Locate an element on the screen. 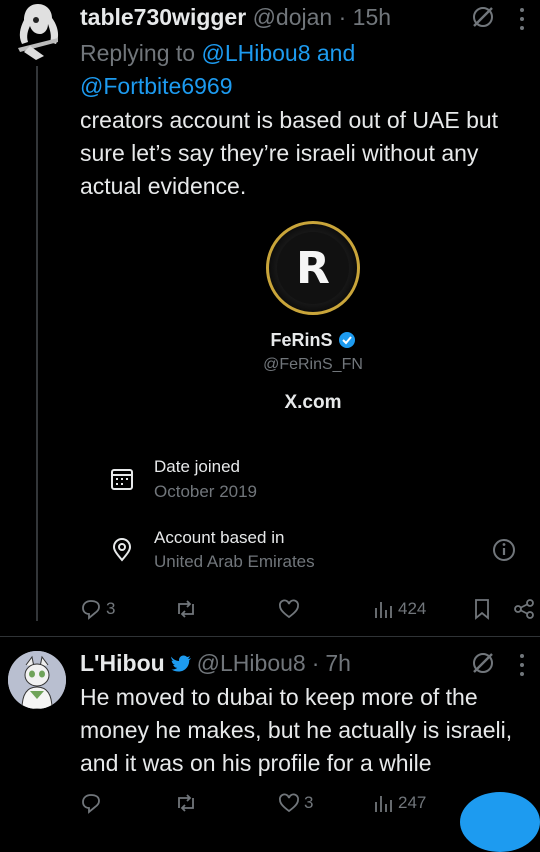 The width and height of the screenshot is (540, 852). reply-button is located at coordinates (91, 803).